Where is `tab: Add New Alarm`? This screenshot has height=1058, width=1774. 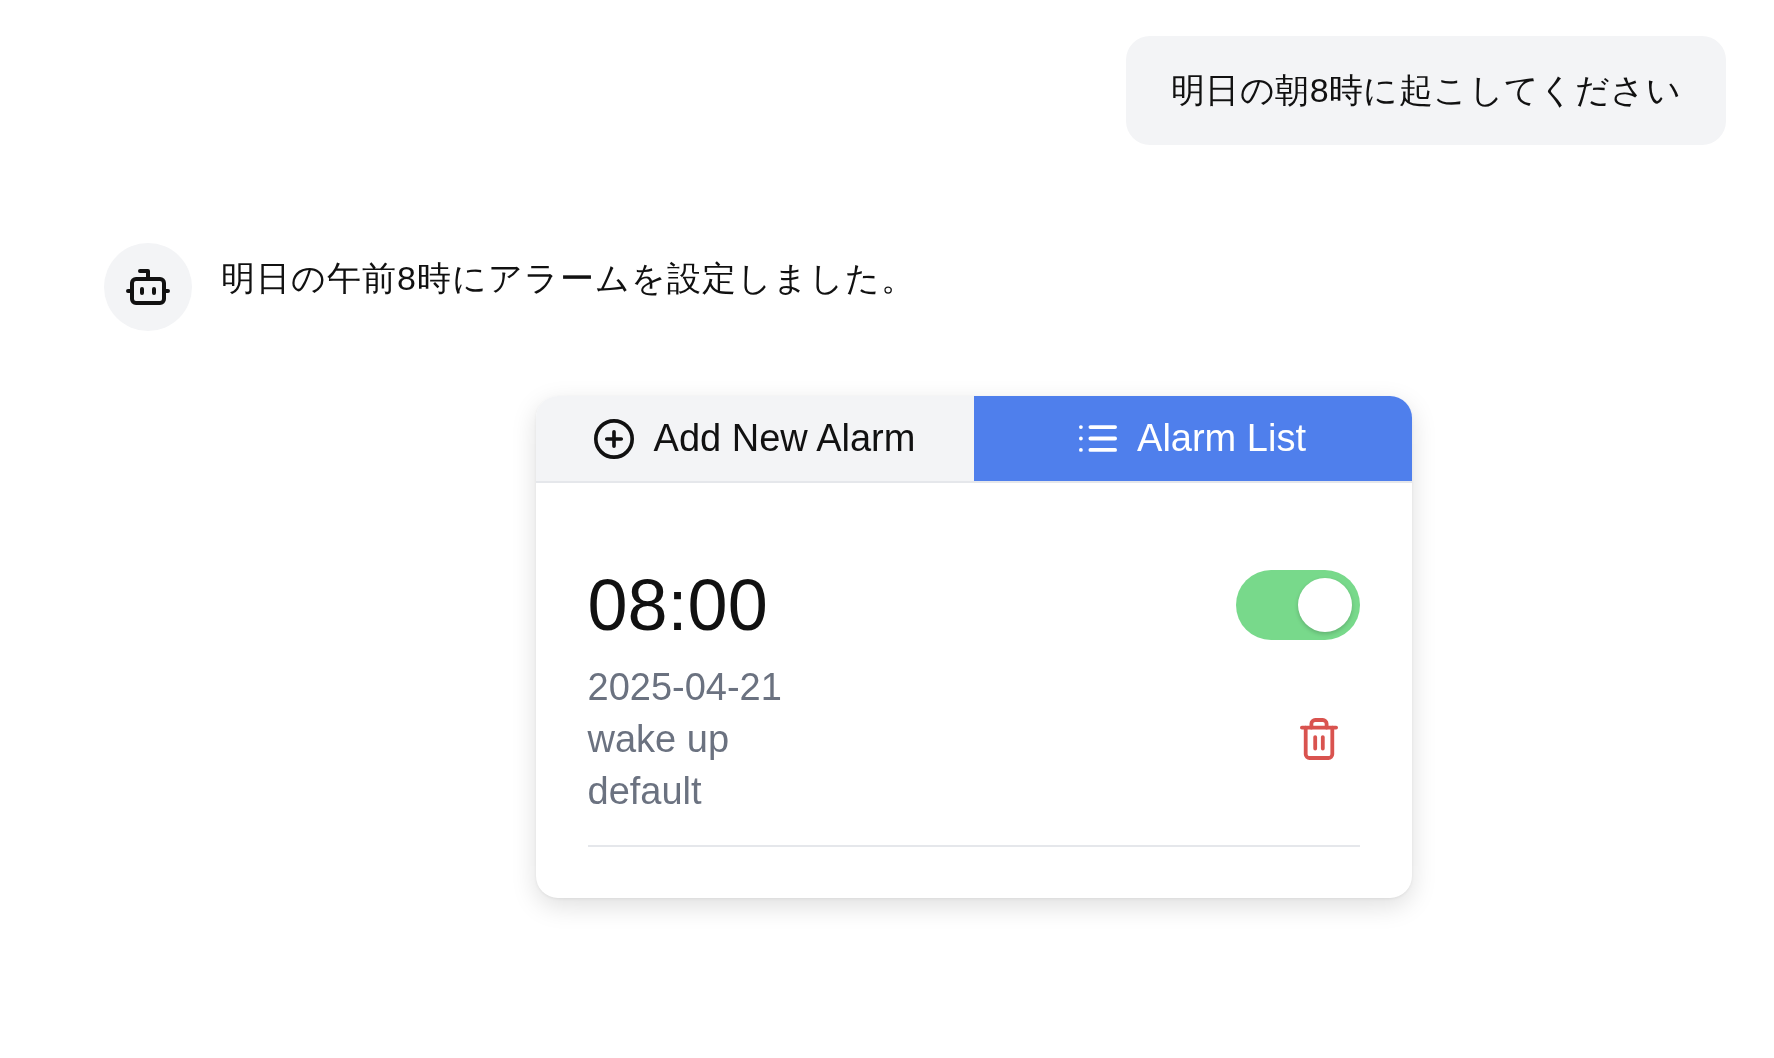
tab: Add New Alarm is located at coordinates (754, 438).